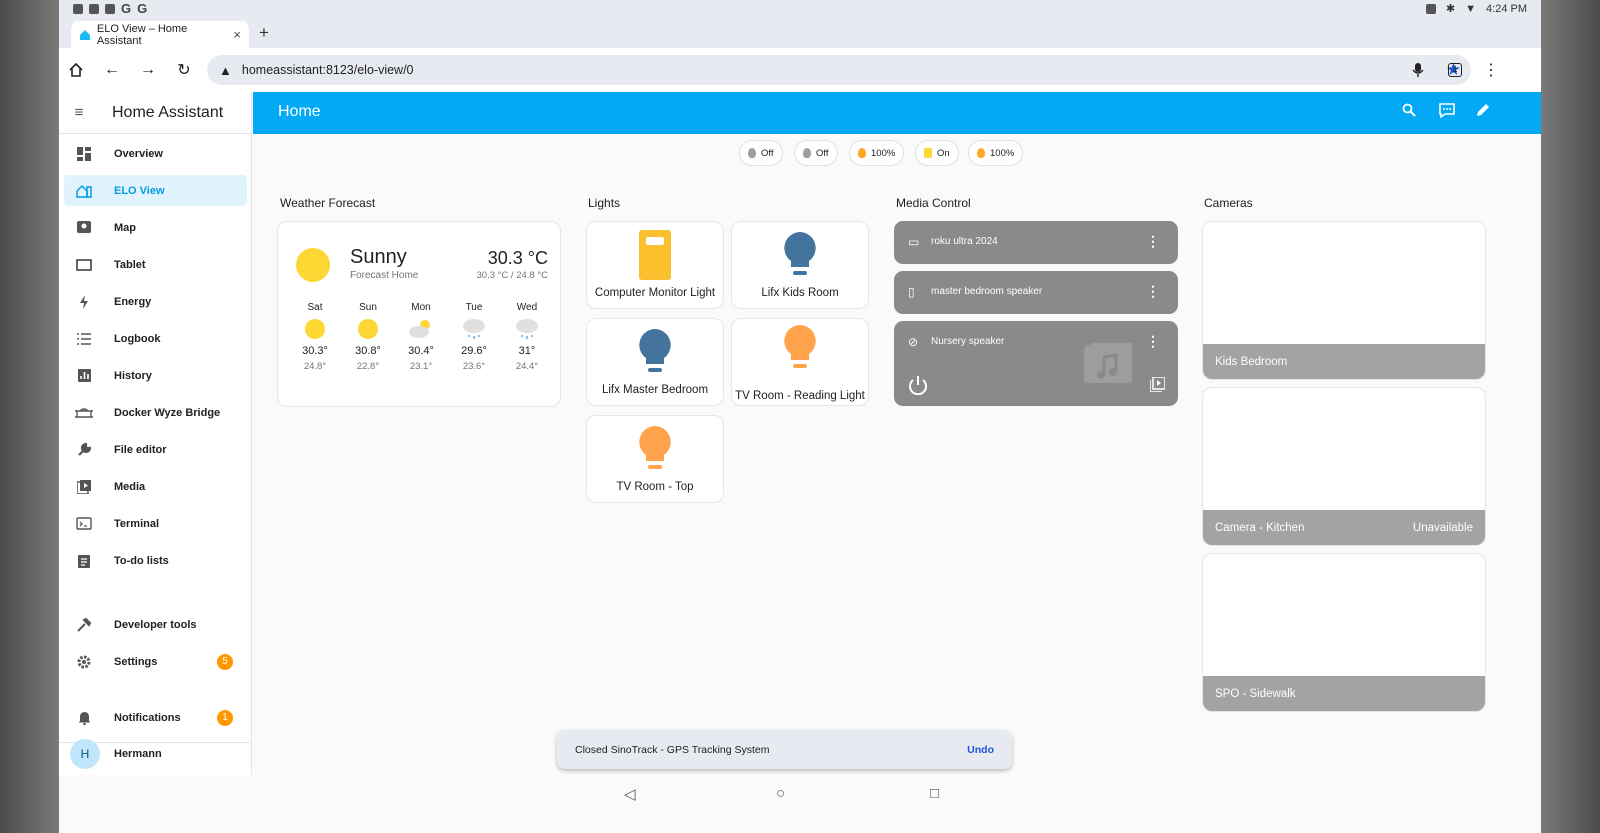 The width and height of the screenshot is (1600, 833). I want to click on browser-tab: ELO View – Home Assistant ×, so click(160, 34).